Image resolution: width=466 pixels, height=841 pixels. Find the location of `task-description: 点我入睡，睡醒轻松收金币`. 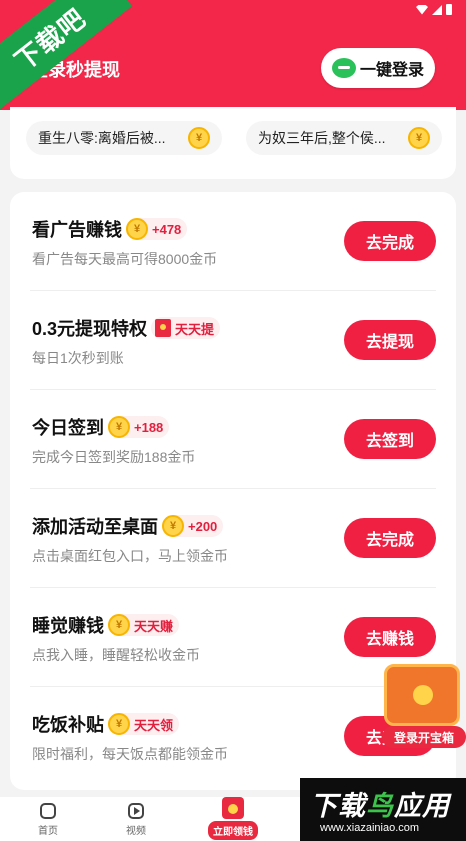

task-description: 点我入睡，睡醒轻松收金币 is located at coordinates (116, 655).